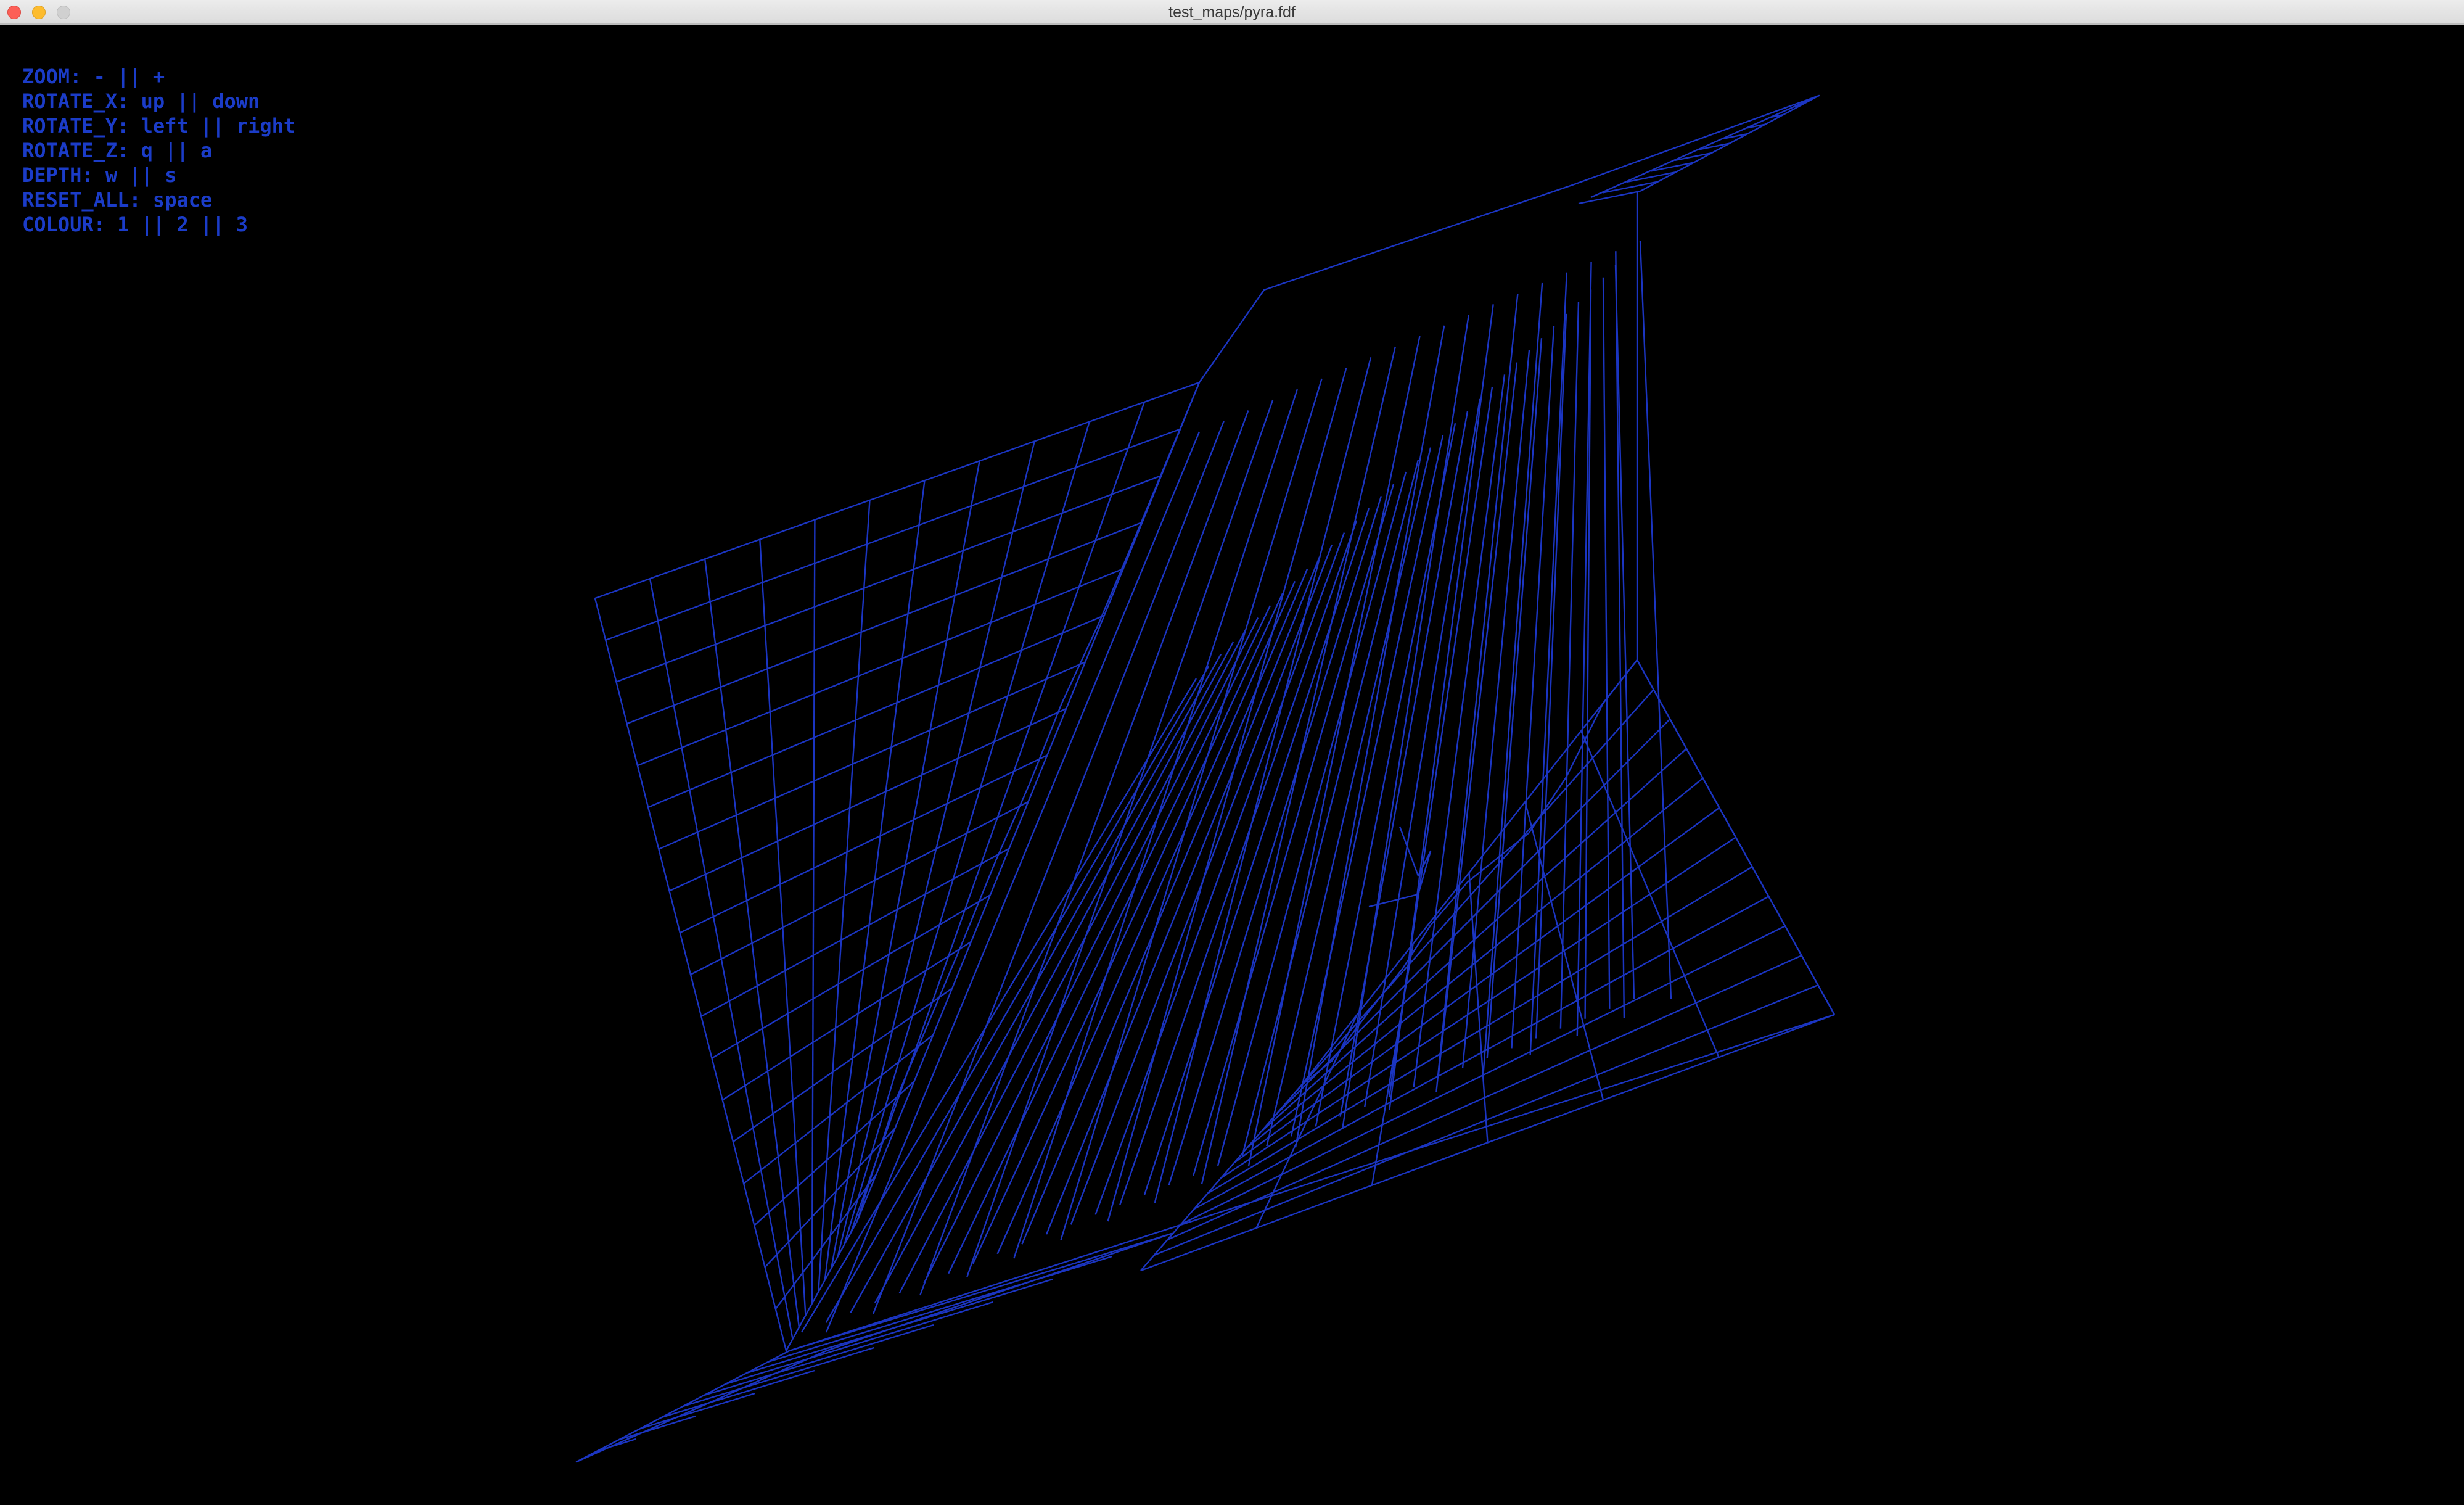  Describe the element at coordinates (200, 101) in the screenshot. I see `control-keys: up || down` at that location.